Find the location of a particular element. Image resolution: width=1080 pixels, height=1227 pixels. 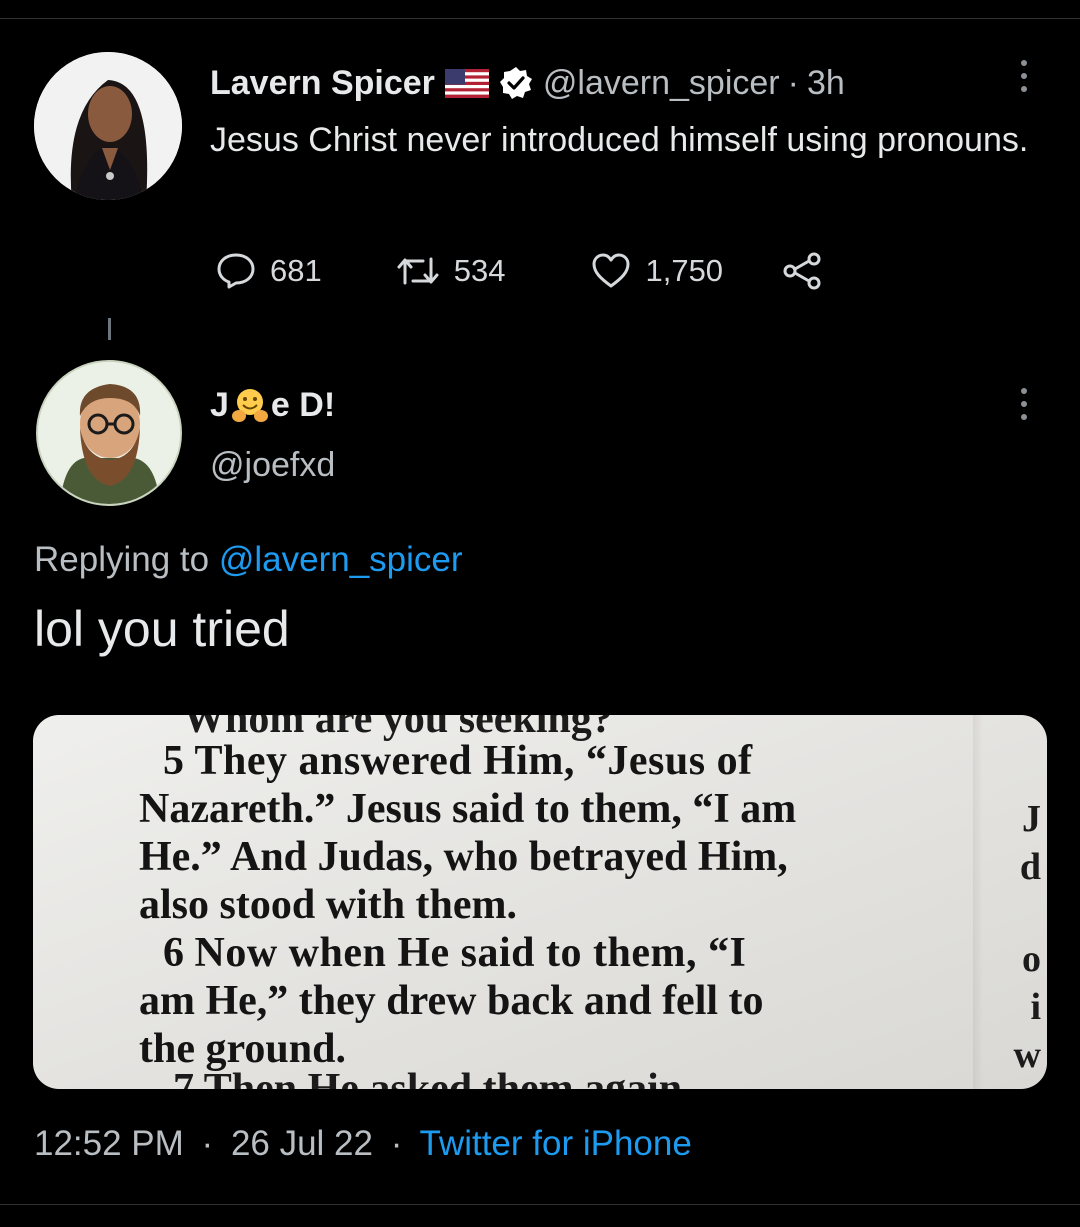

page-gutter is located at coordinates (978, 902).